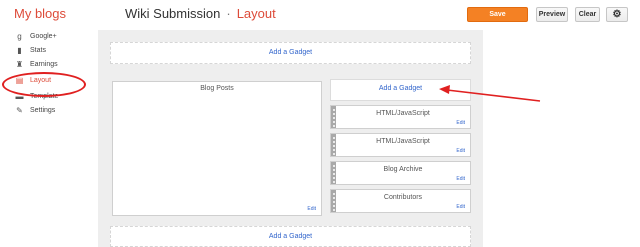  I want to click on widget-title: Contributors, so click(403, 197).